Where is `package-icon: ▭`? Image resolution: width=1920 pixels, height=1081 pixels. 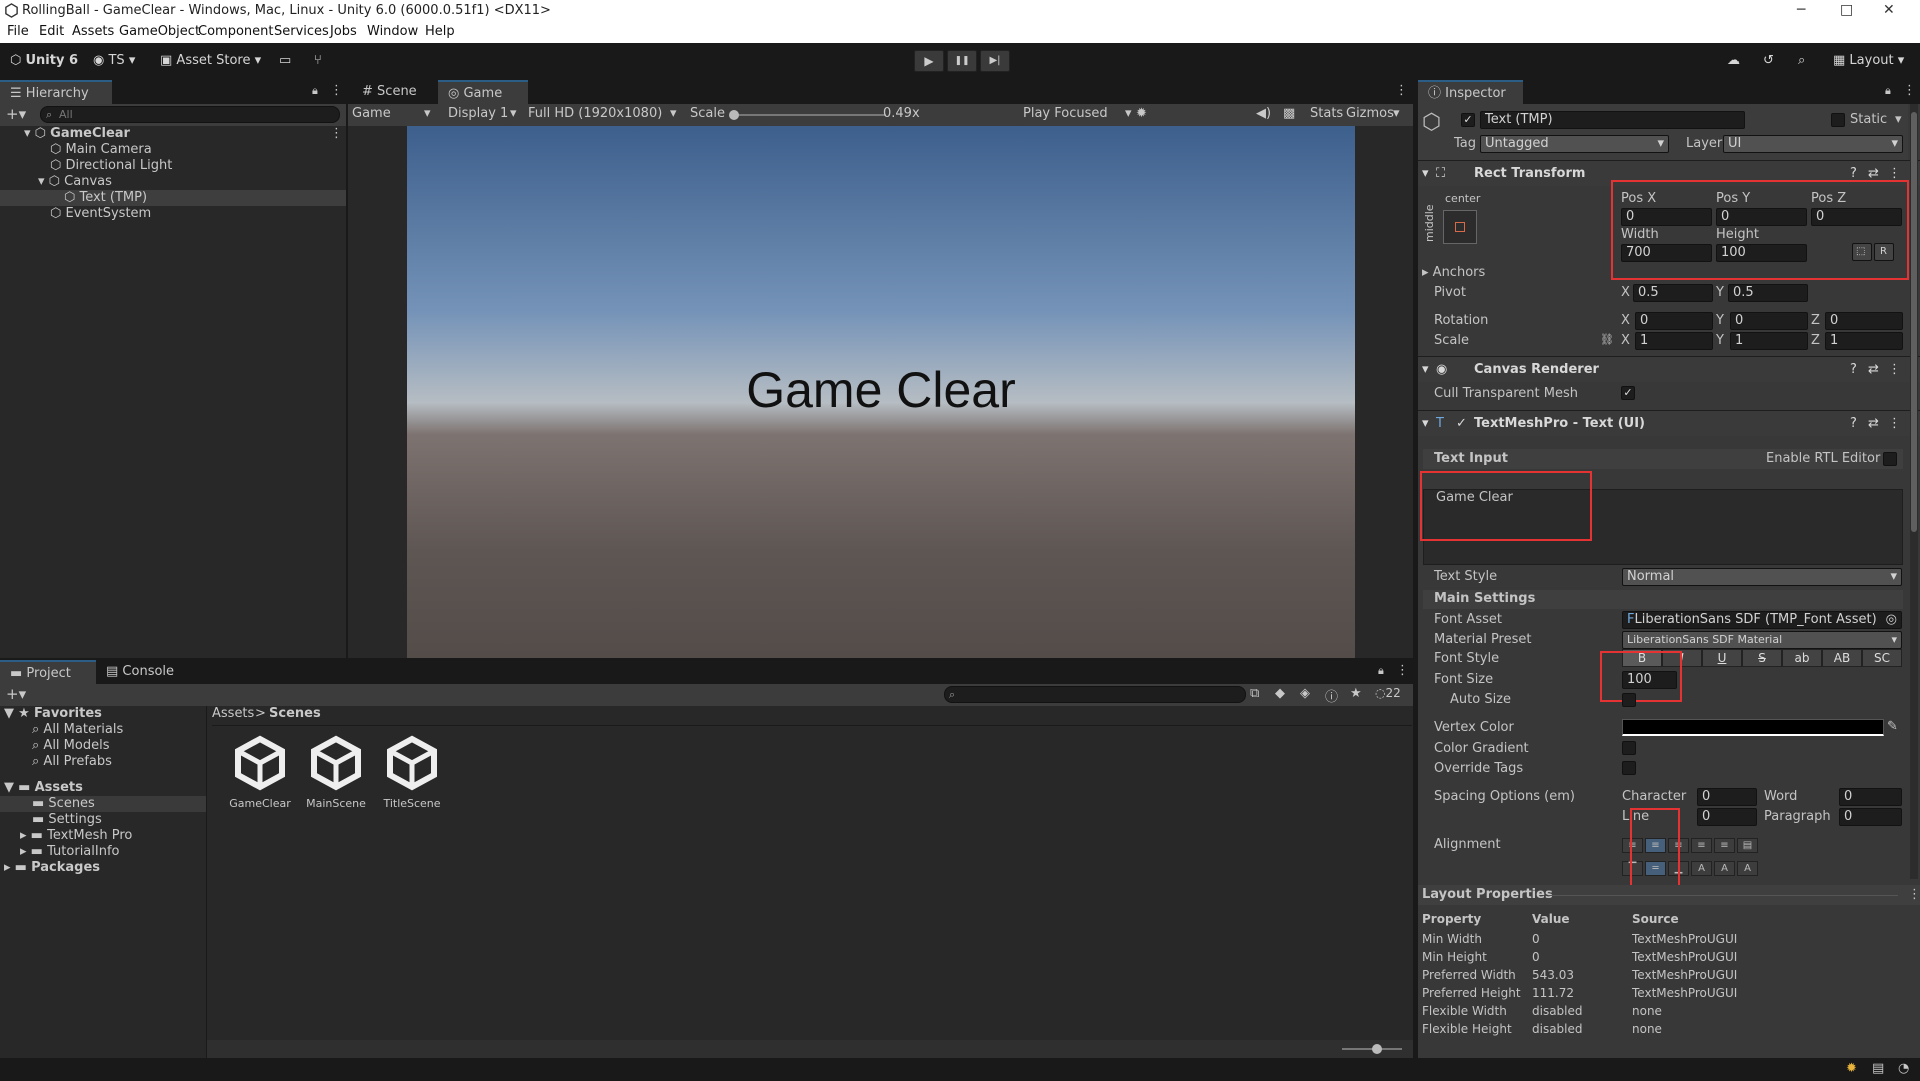
package-icon: ▭ is located at coordinates (285, 61).